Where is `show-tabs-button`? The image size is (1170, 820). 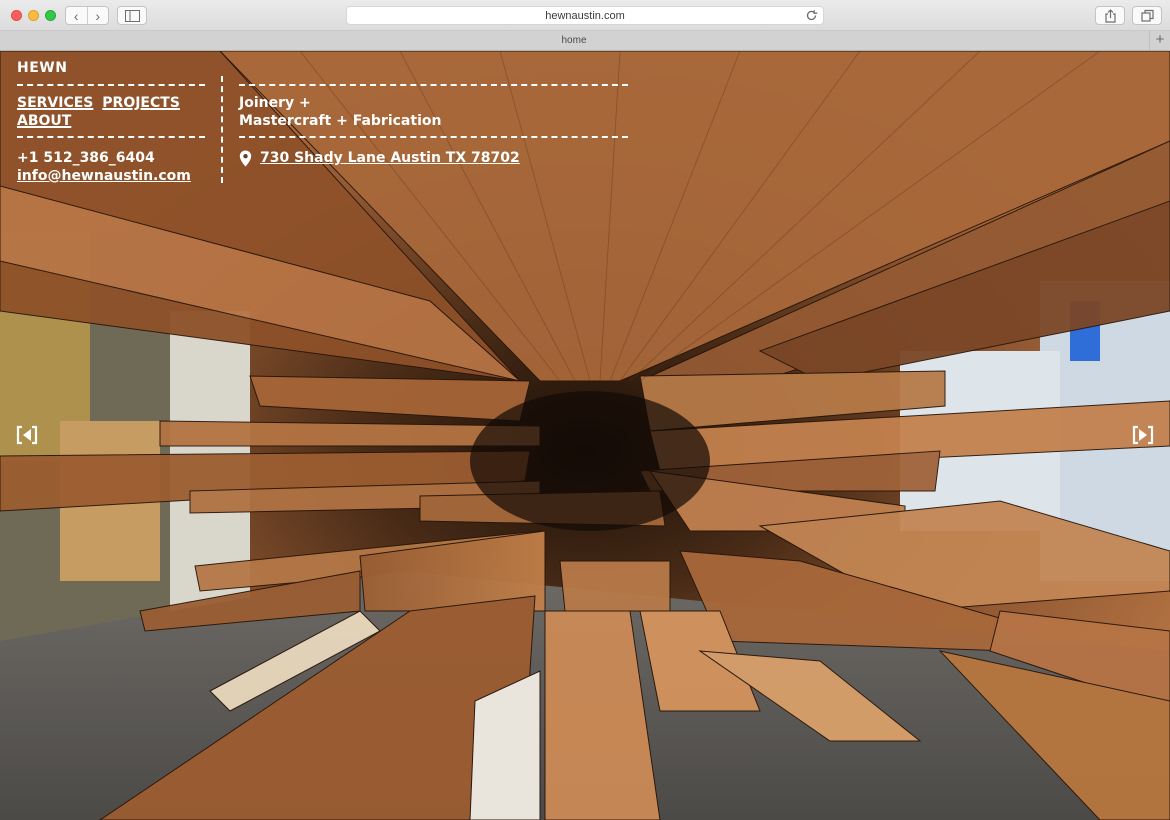
show-tabs-button is located at coordinates (1147, 15).